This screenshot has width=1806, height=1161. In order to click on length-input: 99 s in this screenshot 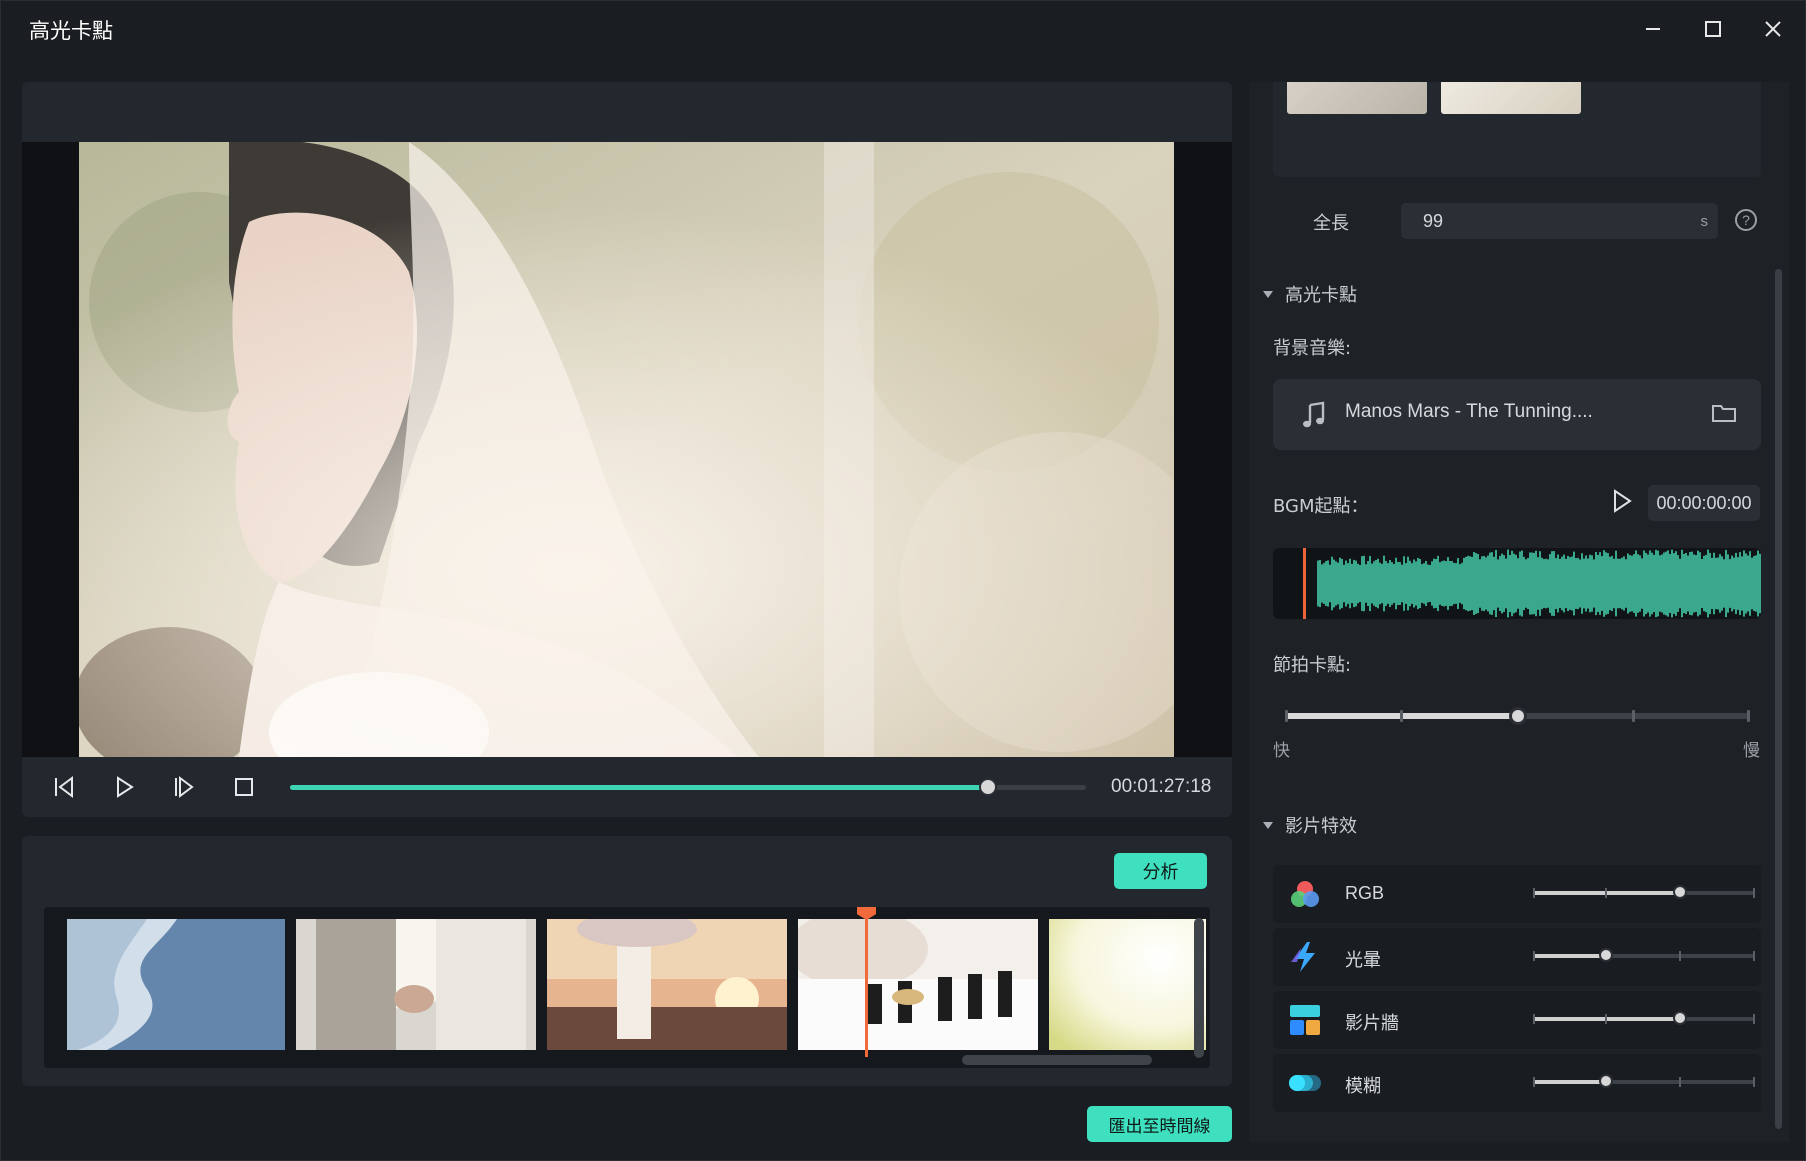, I will do `click(1559, 221)`.